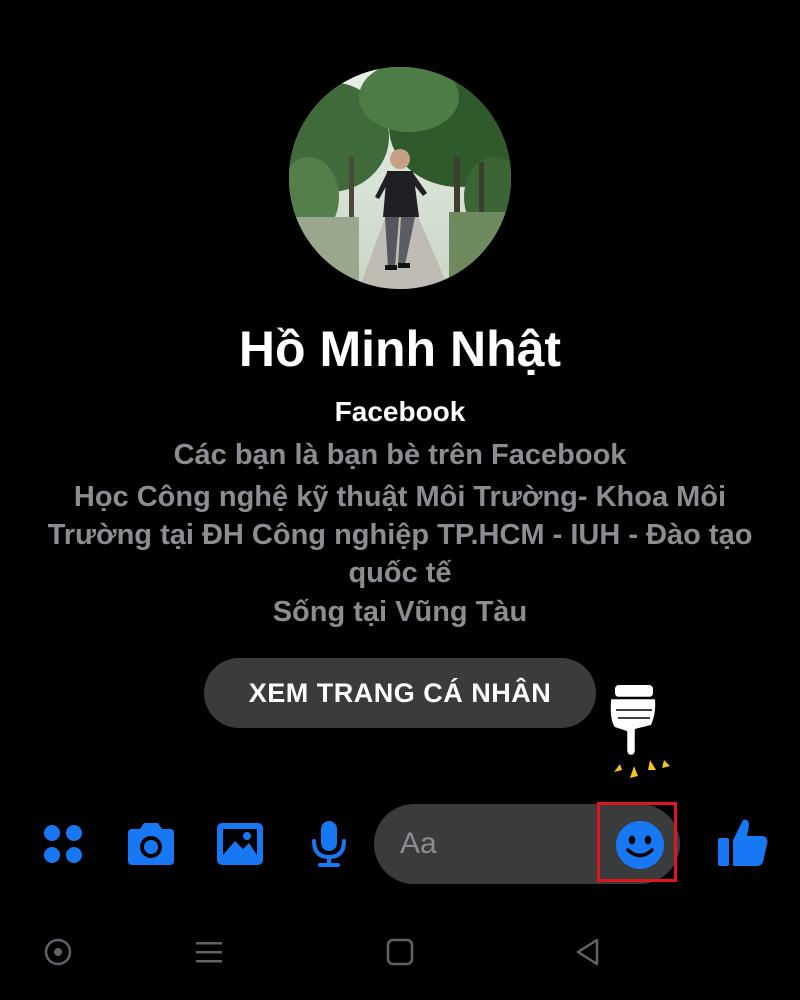 Image resolution: width=800 pixels, height=1000 pixels. Describe the element at coordinates (640, 732) in the screenshot. I see `pointing-hand-icon` at that location.